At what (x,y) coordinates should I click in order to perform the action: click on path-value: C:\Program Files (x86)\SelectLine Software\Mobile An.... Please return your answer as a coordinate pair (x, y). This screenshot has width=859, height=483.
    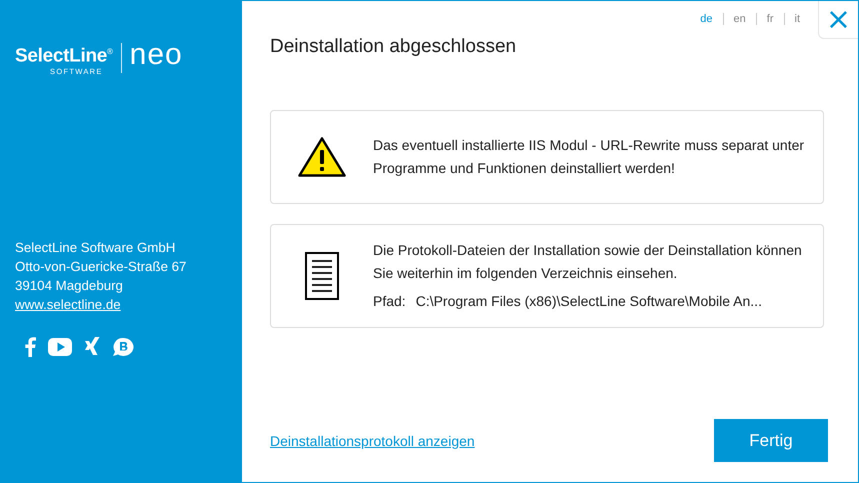
    Looking at the image, I should click on (589, 301).